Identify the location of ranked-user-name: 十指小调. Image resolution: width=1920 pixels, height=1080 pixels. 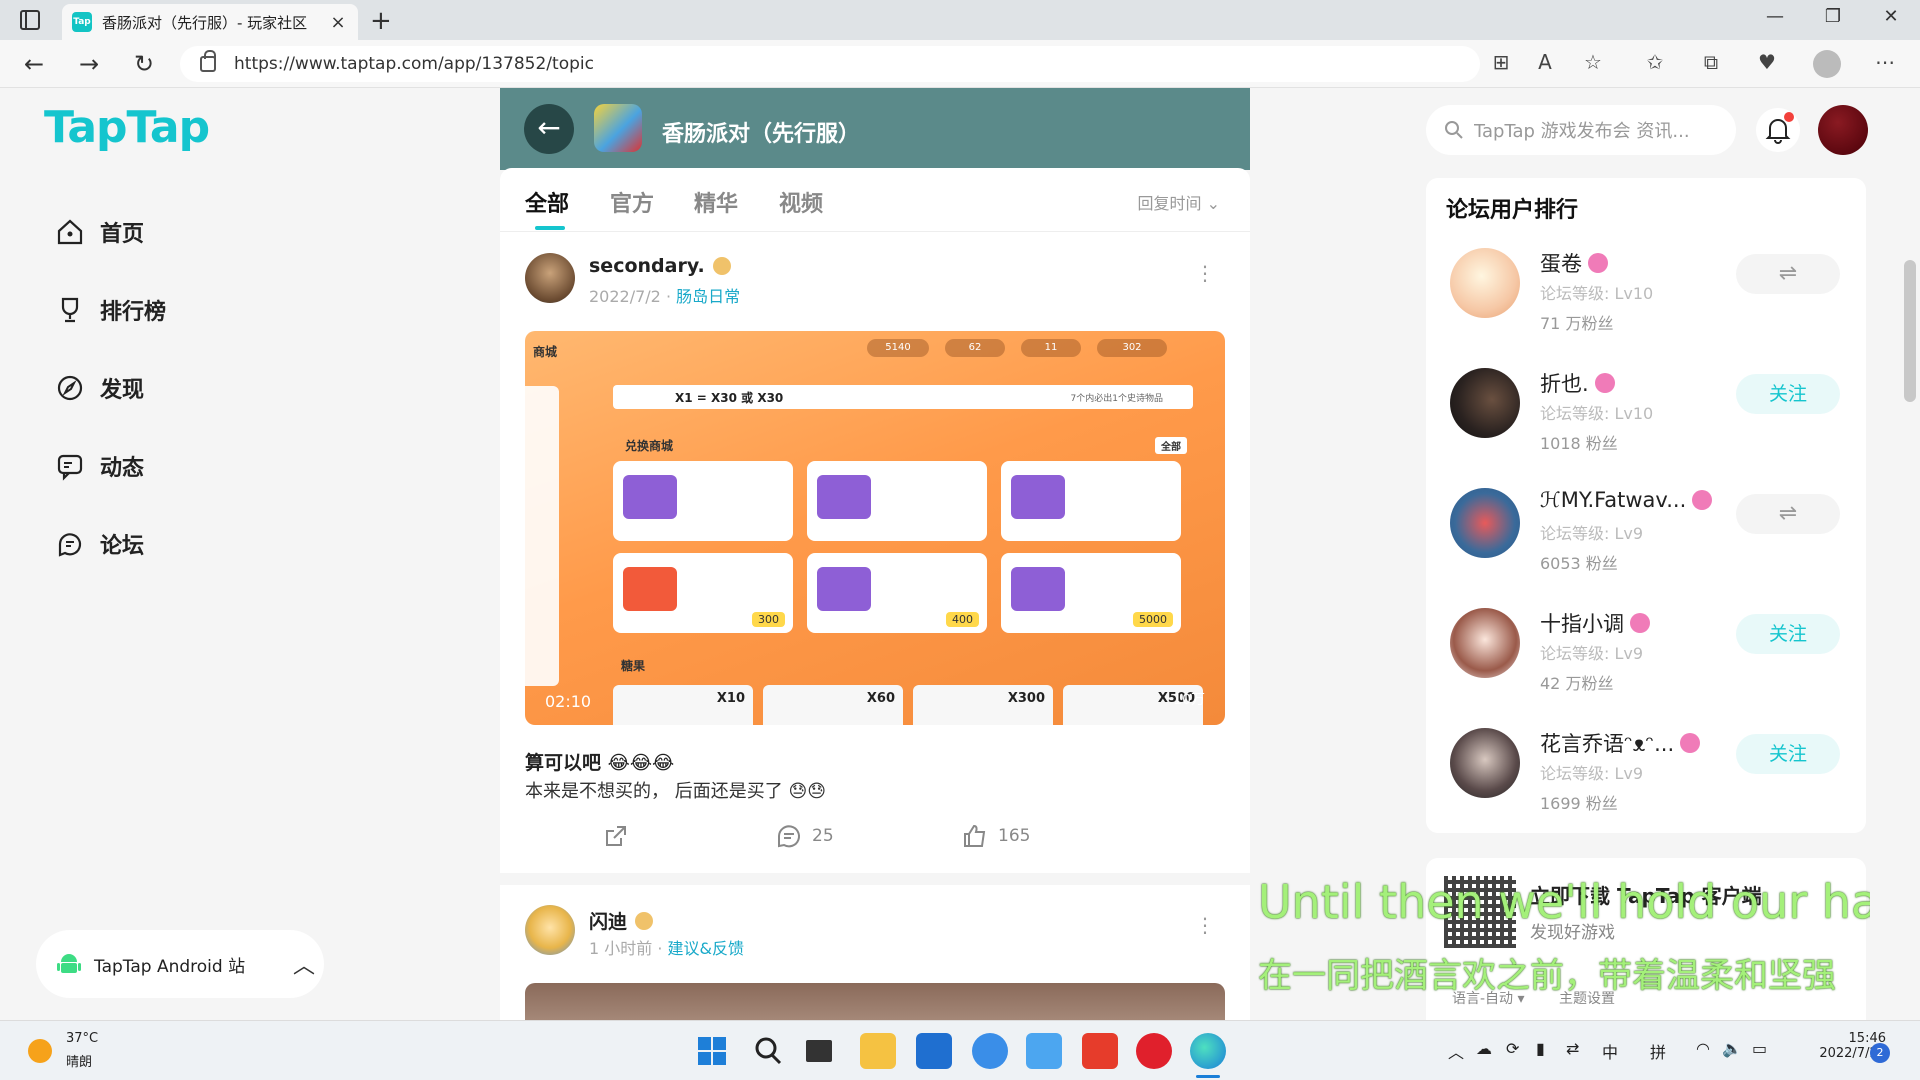
(1595, 623).